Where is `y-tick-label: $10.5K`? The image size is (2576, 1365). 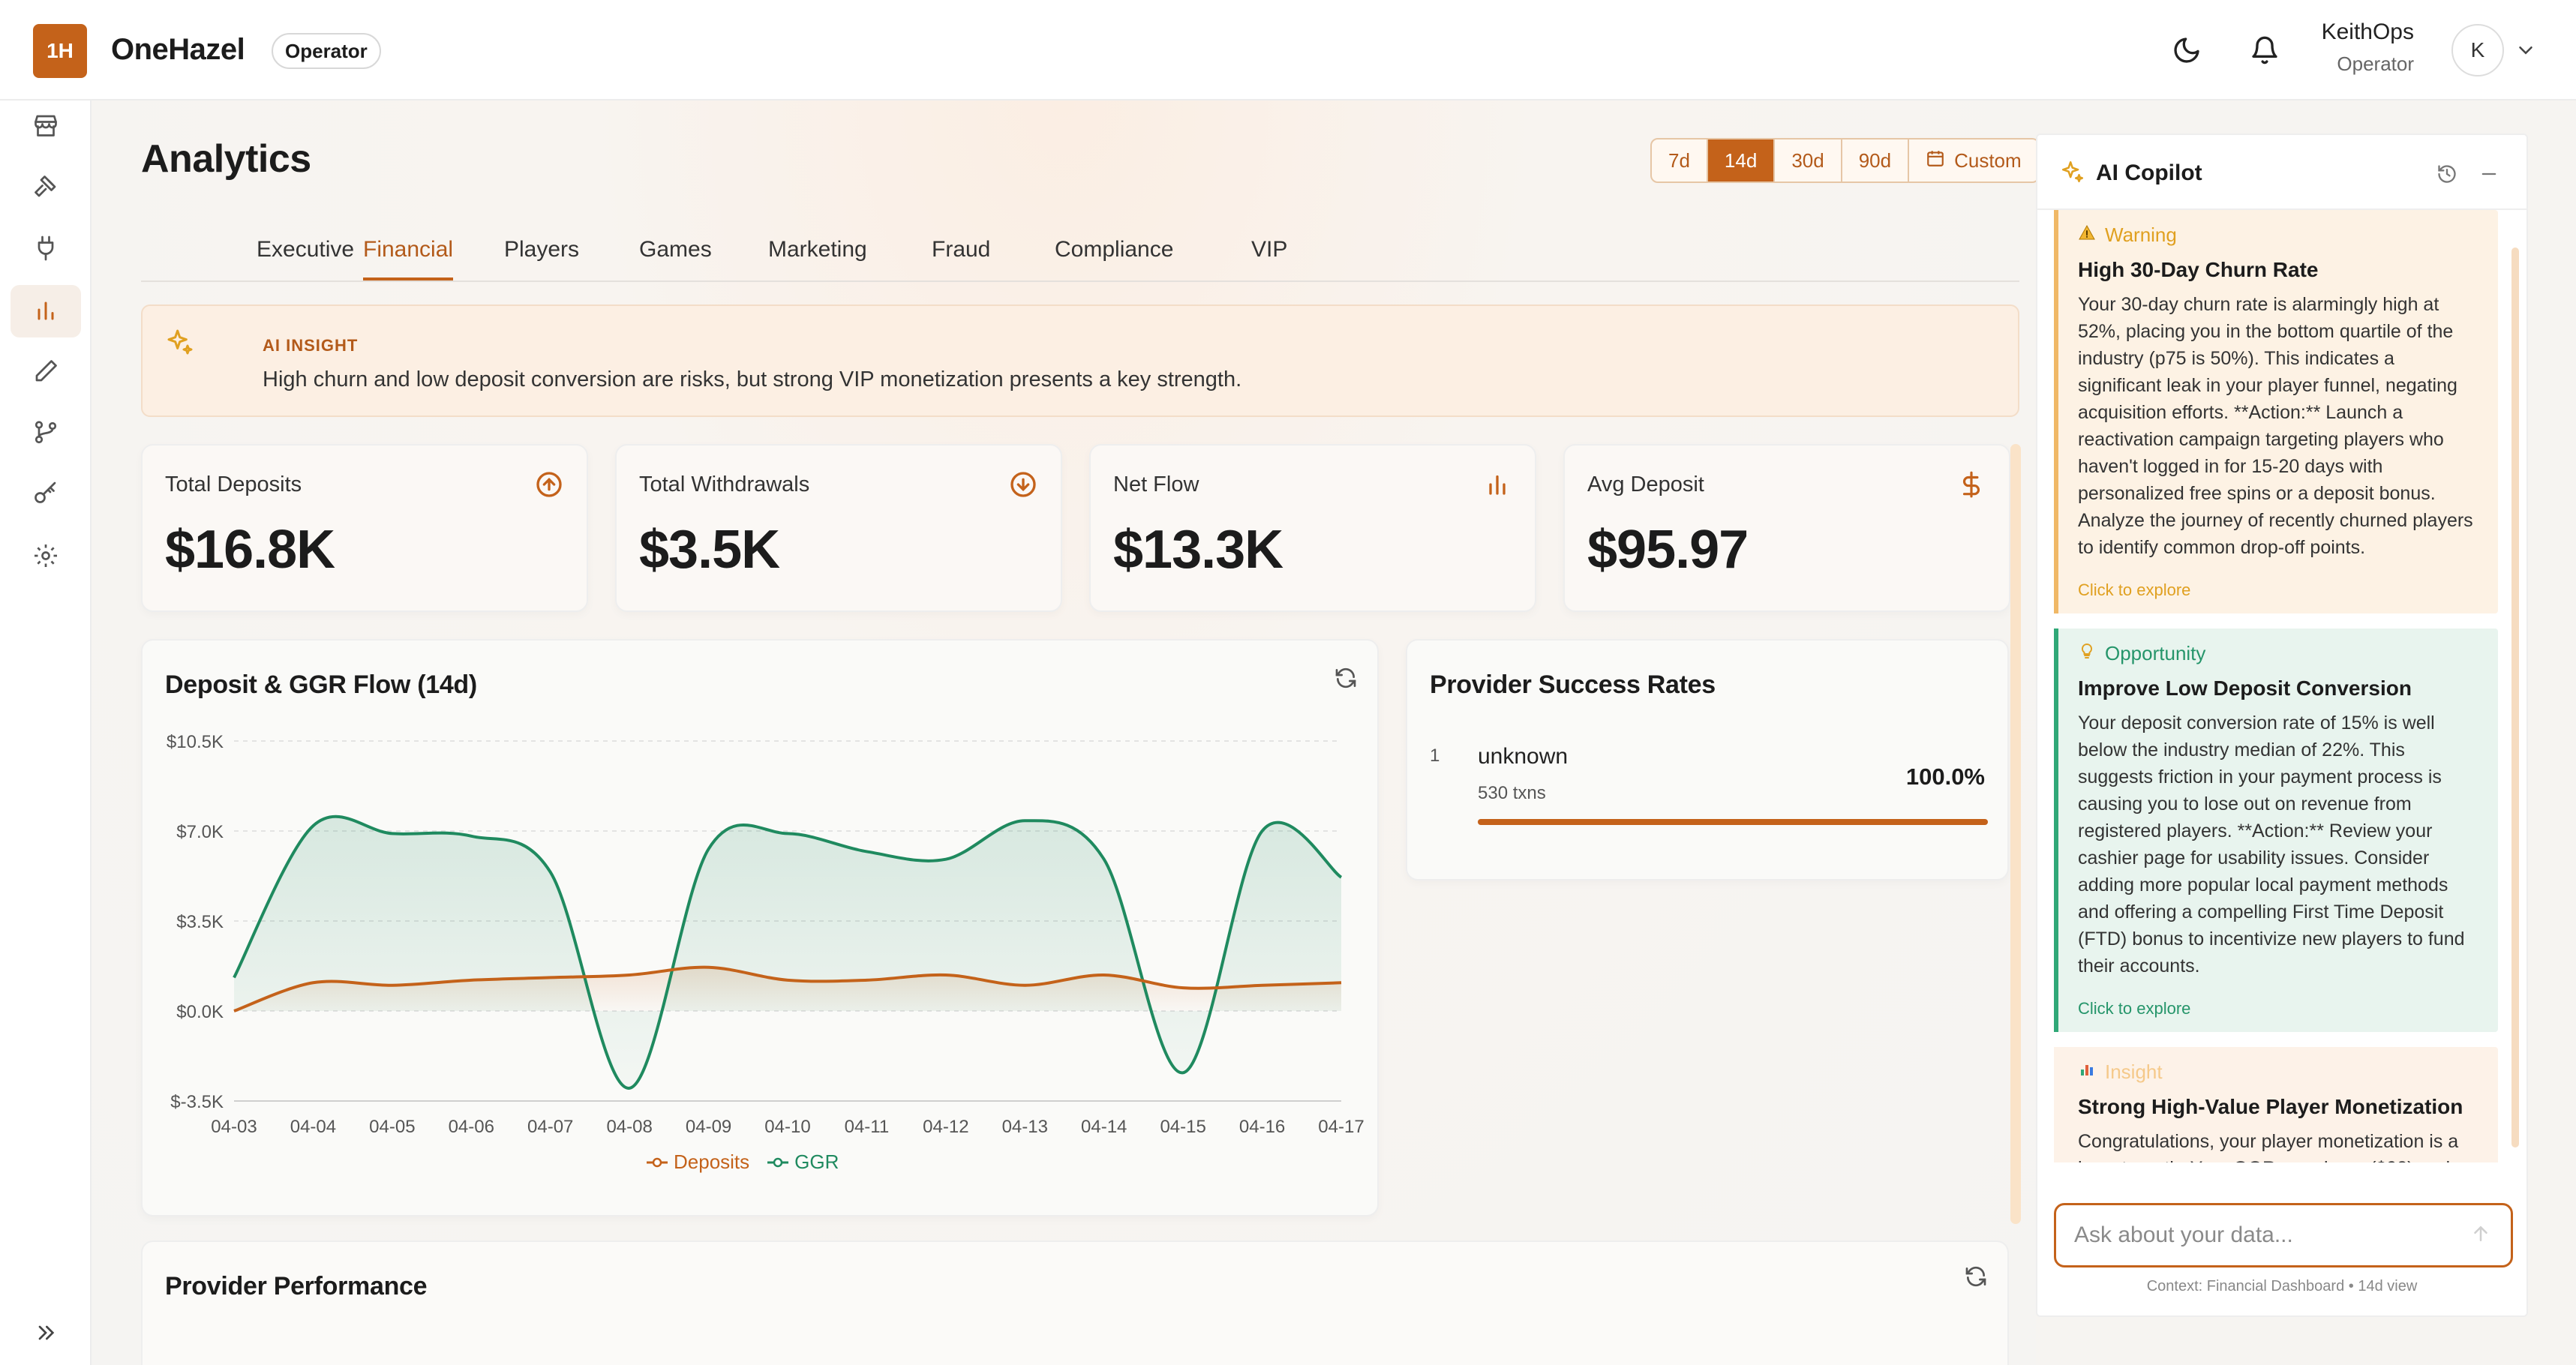 y-tick-label: $10.5K is located at coordinates (195, 742).